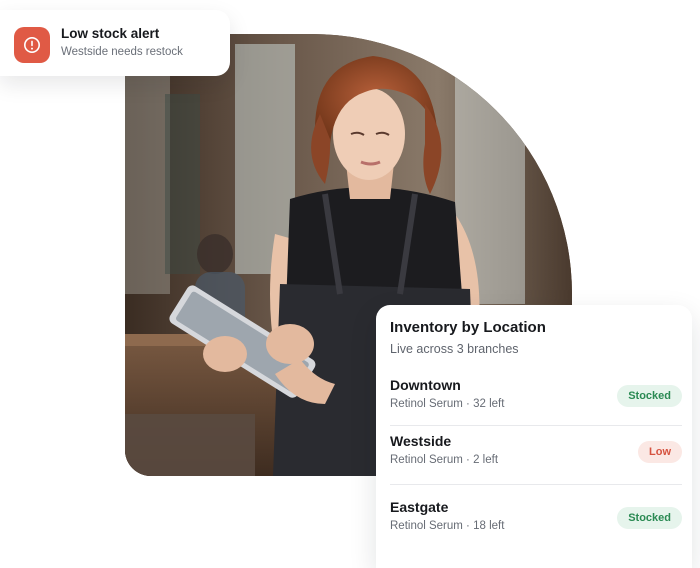 This screenshot has height=568, width=700. I want to click on status-badge: Low, so click(660, 452).